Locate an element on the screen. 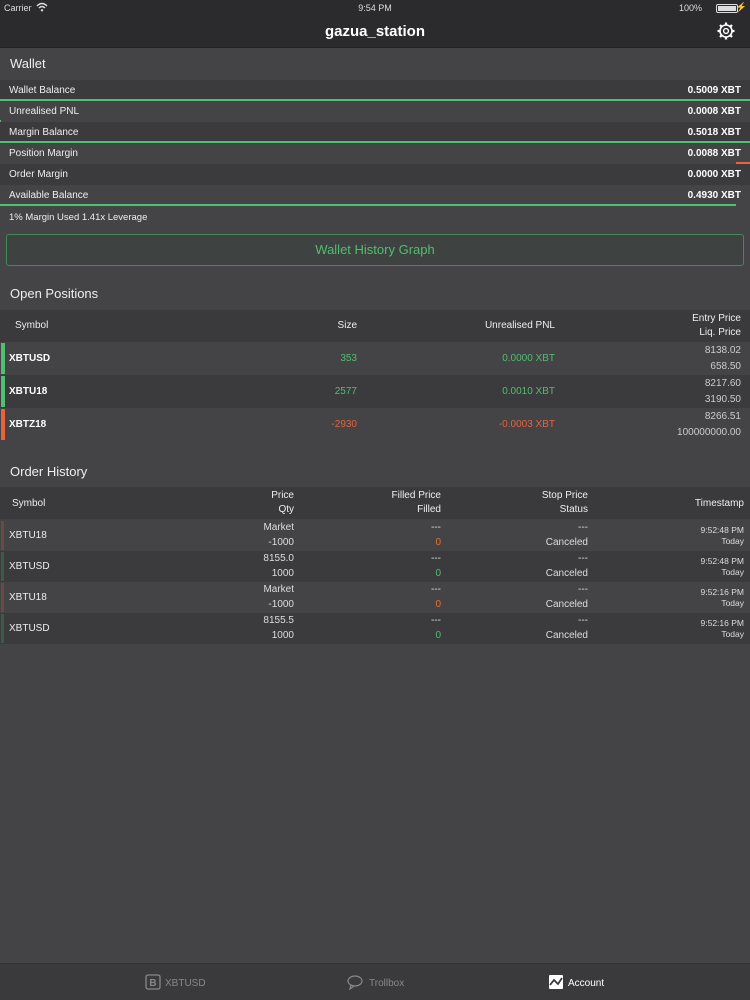  clock: 9:54 PM is located at coordinates (375, 8).